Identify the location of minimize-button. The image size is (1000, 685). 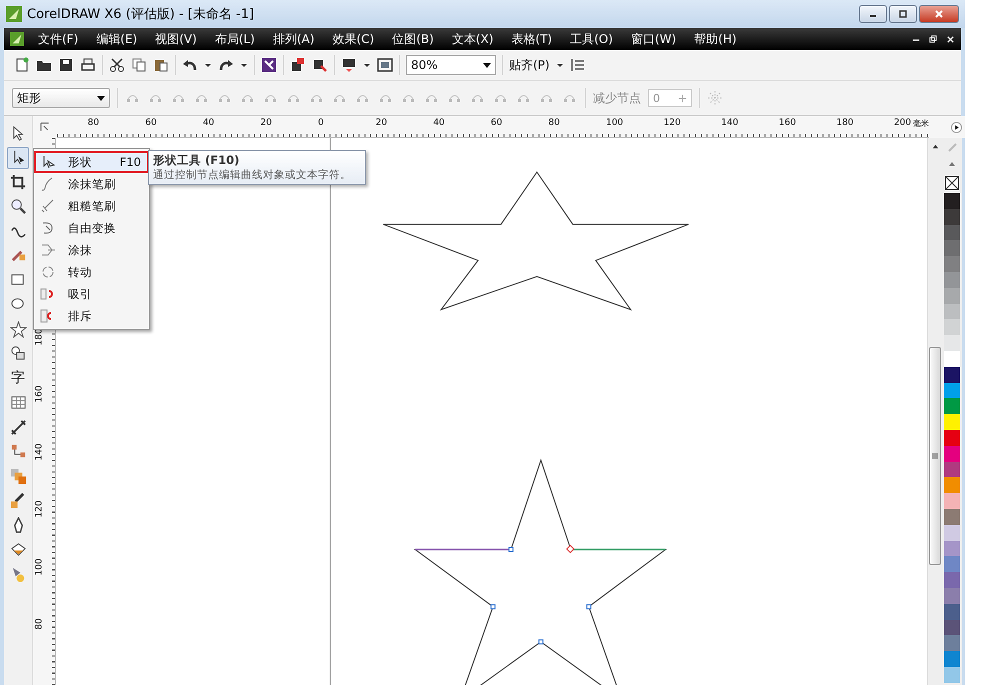
(873, 14).